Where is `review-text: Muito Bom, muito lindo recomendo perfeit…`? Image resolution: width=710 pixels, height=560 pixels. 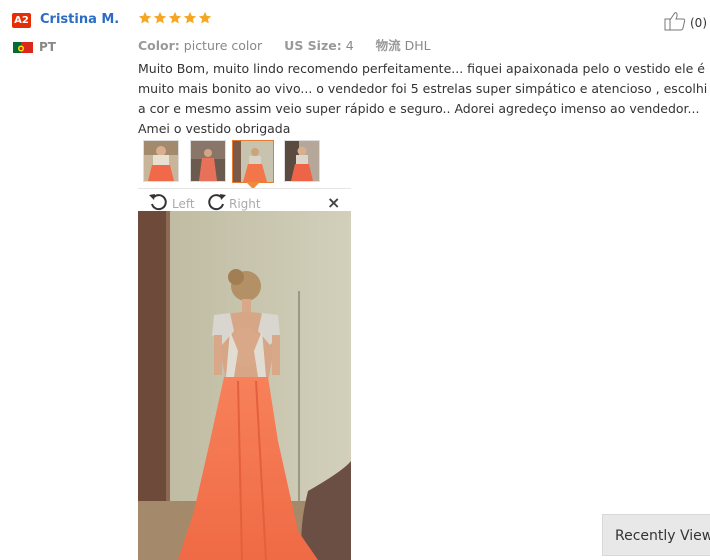
review-text: Muito Bom, muito lindo recomendo perfeit… is located at coordinates (423, 98).